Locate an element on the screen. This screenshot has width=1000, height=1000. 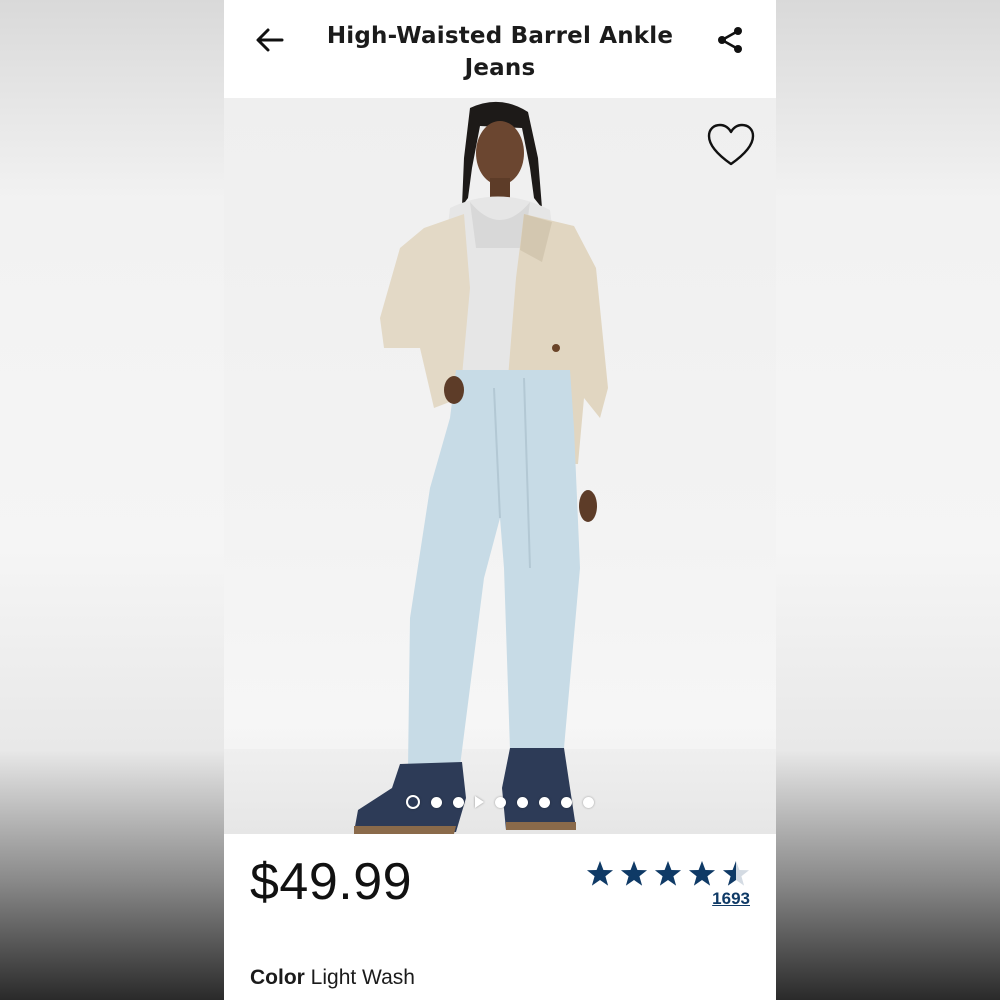
favorite-button is located at coordinates (731, 145).